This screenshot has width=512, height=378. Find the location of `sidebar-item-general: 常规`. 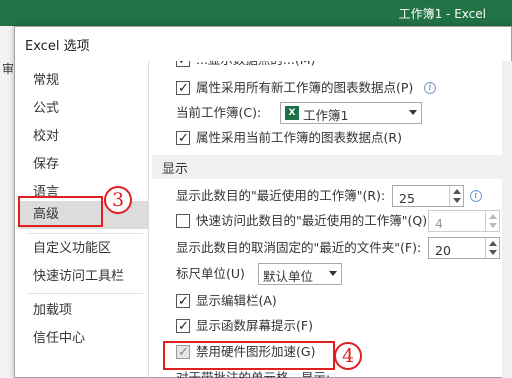

sidebar-item-general: 常规 is located at coordinates (84, 81).